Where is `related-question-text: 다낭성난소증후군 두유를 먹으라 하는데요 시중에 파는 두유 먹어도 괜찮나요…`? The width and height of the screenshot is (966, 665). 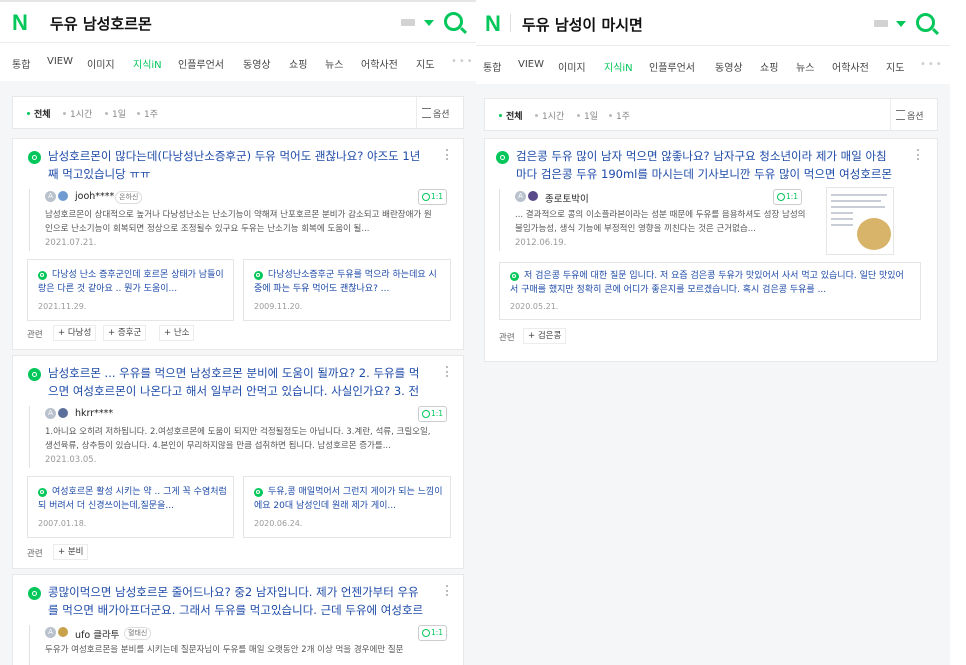
related-question-text: 다낭성난소증후군 두유를 먹으라 하는데요 시중에 파는 두유 먹어도 괜찮나요… is located at coordinates (349, 282).